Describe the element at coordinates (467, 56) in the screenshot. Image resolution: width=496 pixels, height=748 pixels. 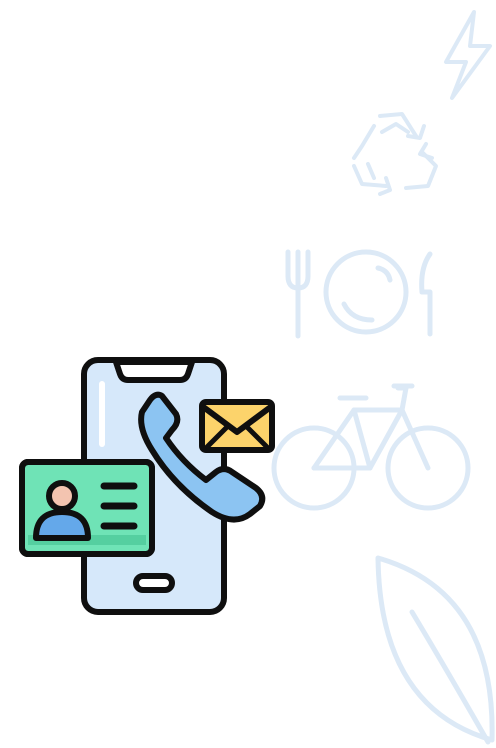
I see `lightning-bolt-icon` at that location.